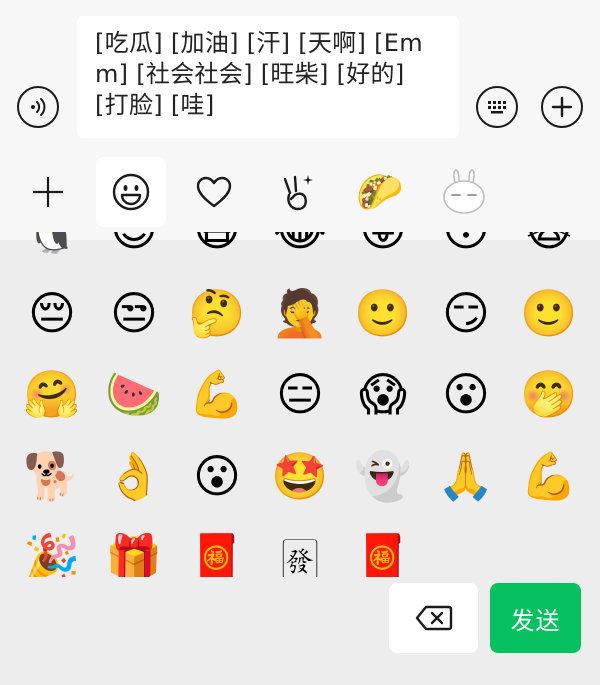 The height and width of the screenshot is (685, 600). I want to click on victory-hand-icon, so click(298, 193).